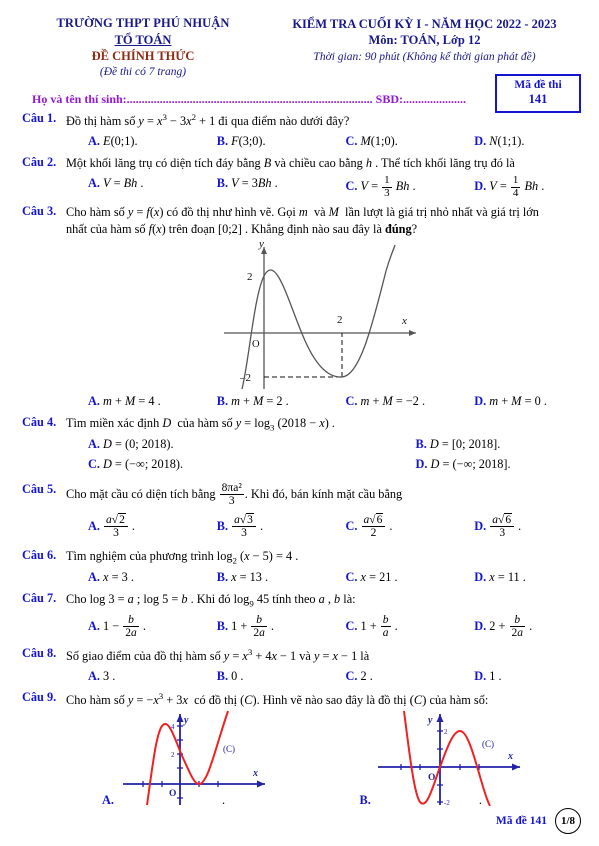  Describe the element at coordinates (39, 696) in the screenshot. I see `question-9-label: Câu 9.` at that location.